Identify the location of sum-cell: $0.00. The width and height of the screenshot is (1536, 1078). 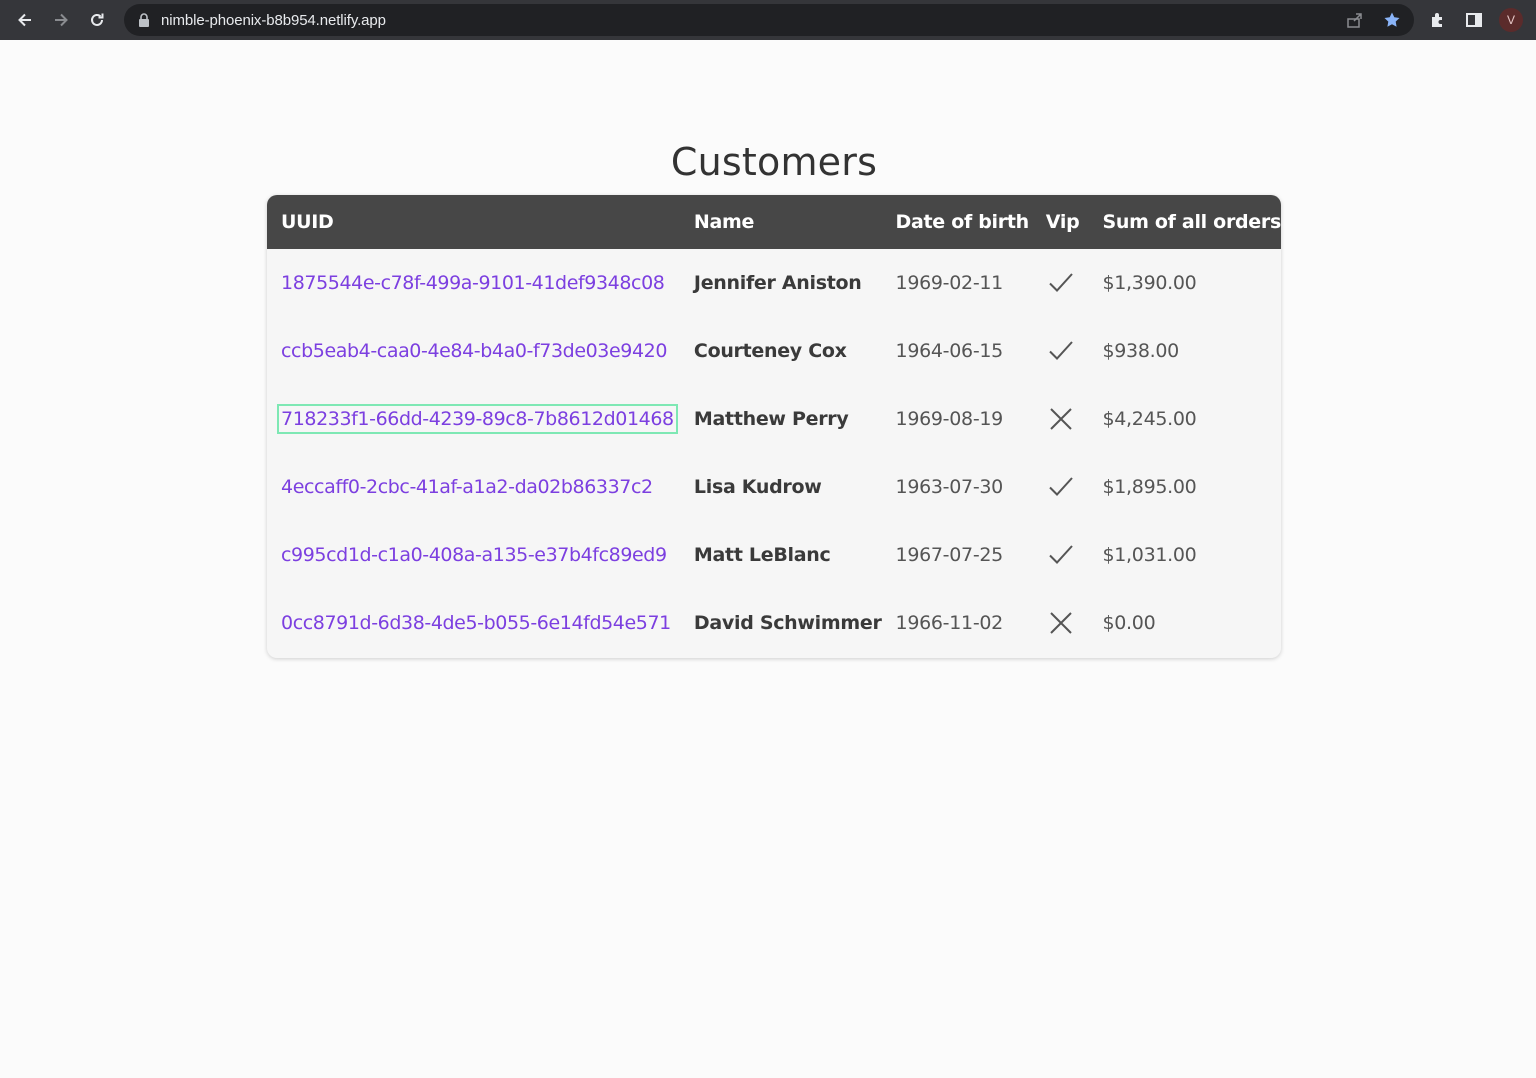
(1129, 623).